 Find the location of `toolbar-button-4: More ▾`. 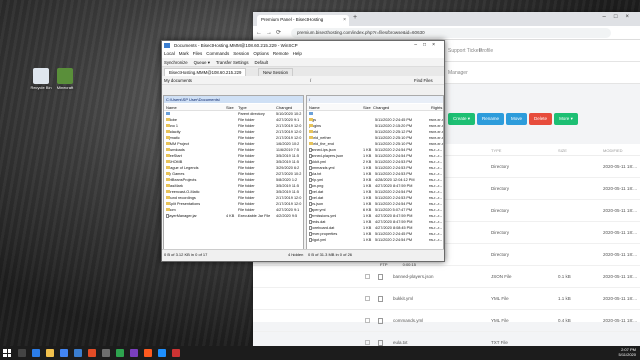

toolbar-button-4: More ▾ is located at coordinates (566, 119).